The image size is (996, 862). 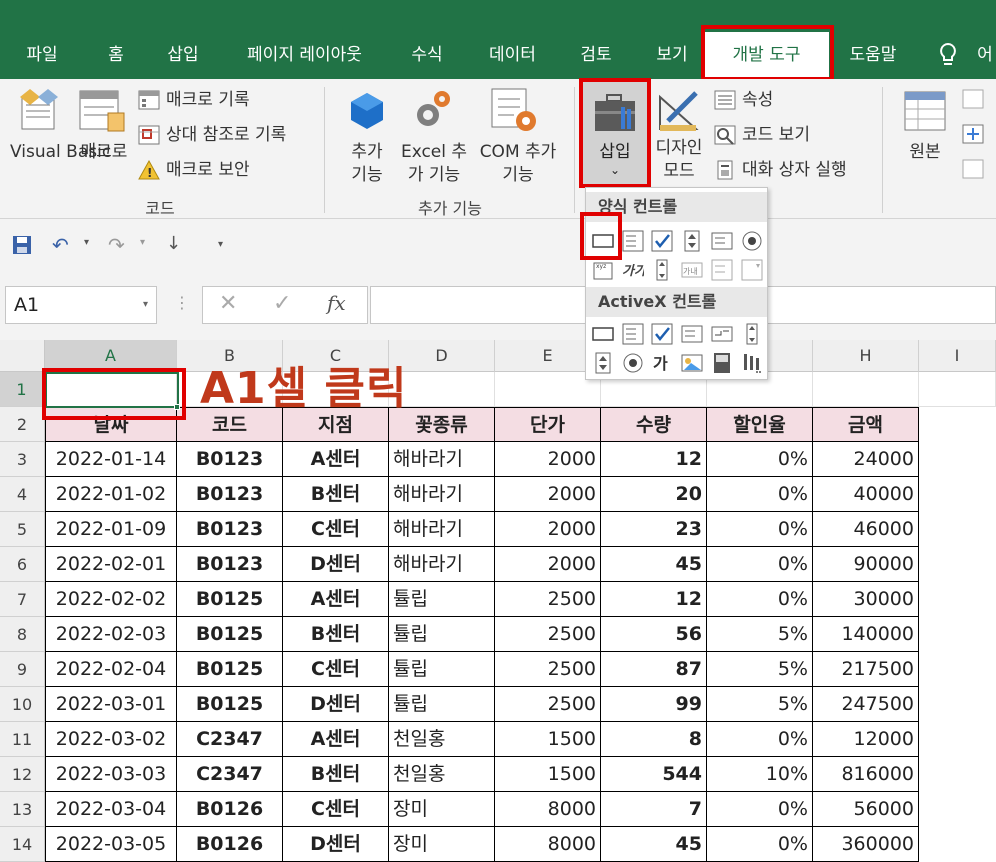 I want to click on table-cell: 46000, so click(x=866, y=529).